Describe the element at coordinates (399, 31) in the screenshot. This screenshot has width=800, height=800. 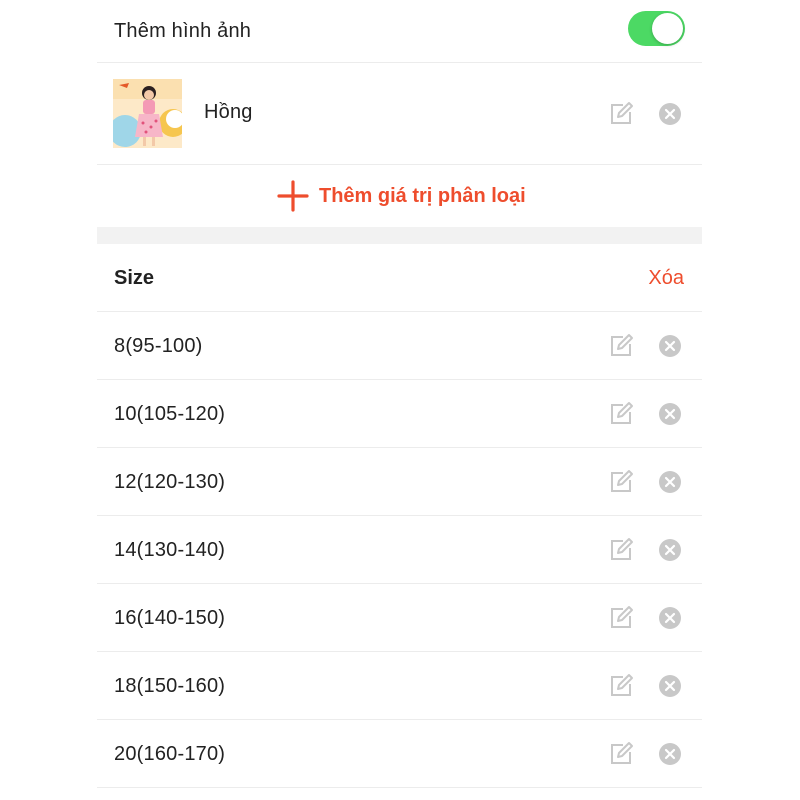
I see `add-image-toggle-row: Thêm hình ảnh` at that location.